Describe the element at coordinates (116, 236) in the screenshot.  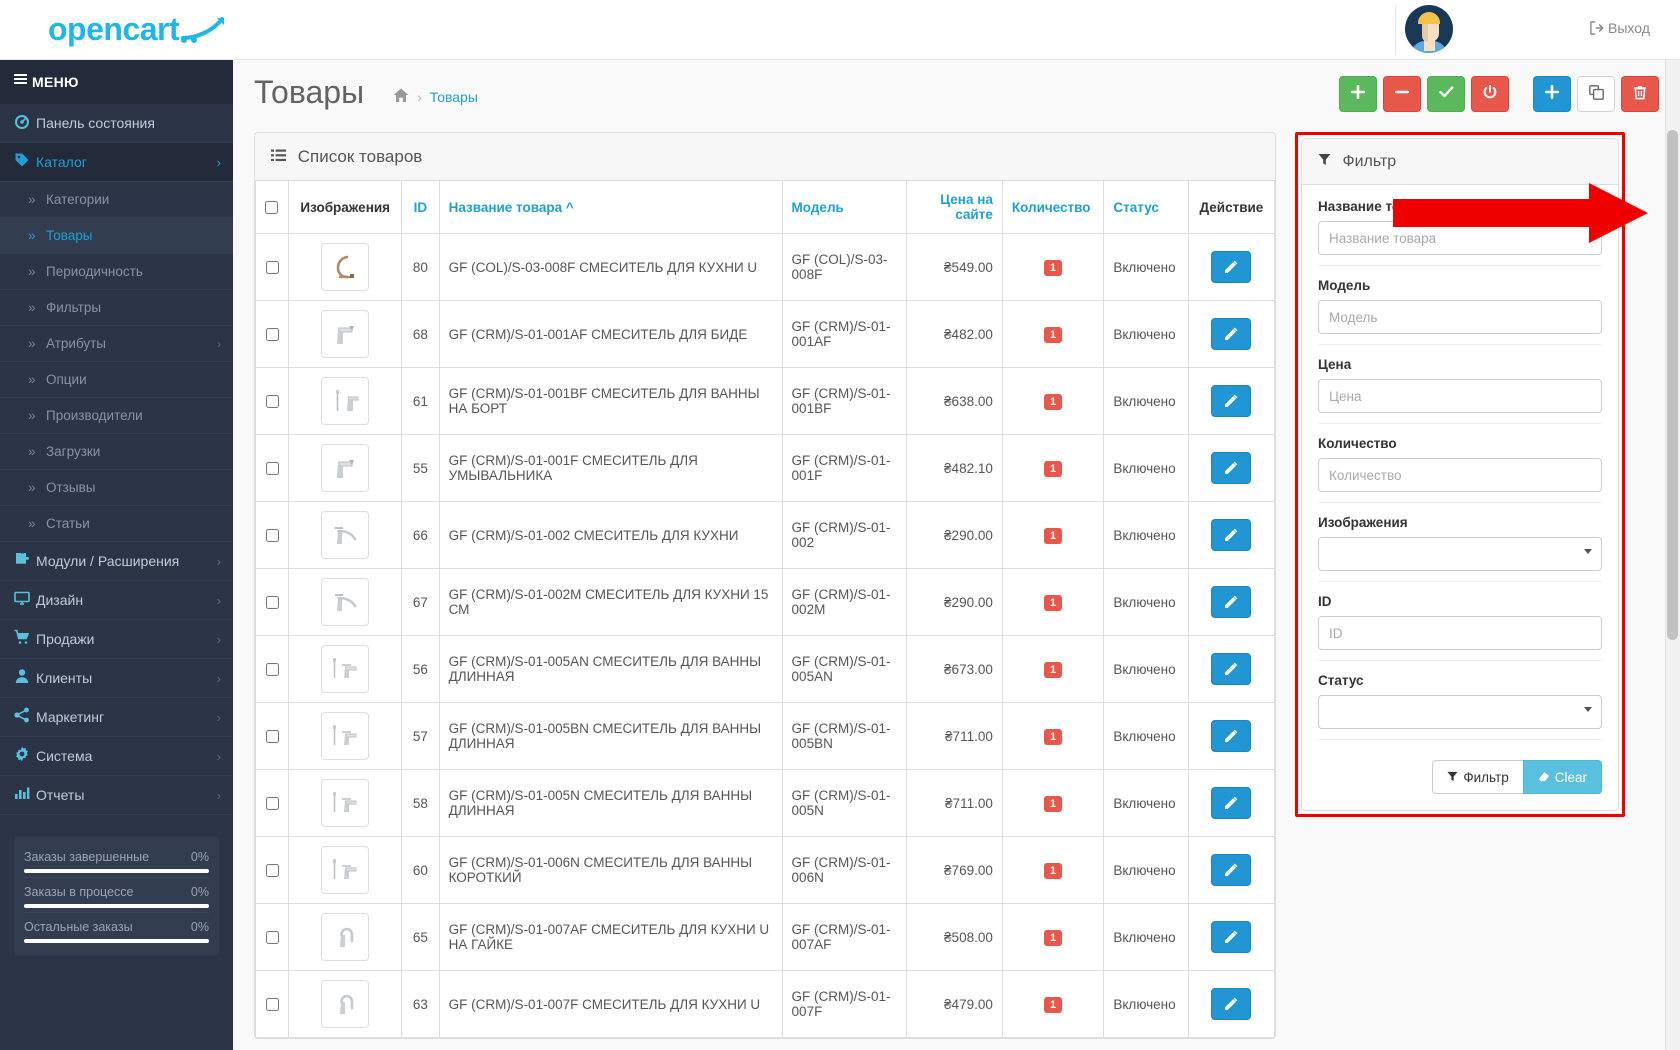
I see `sidebar-subitem-products: » Товары` at that location.